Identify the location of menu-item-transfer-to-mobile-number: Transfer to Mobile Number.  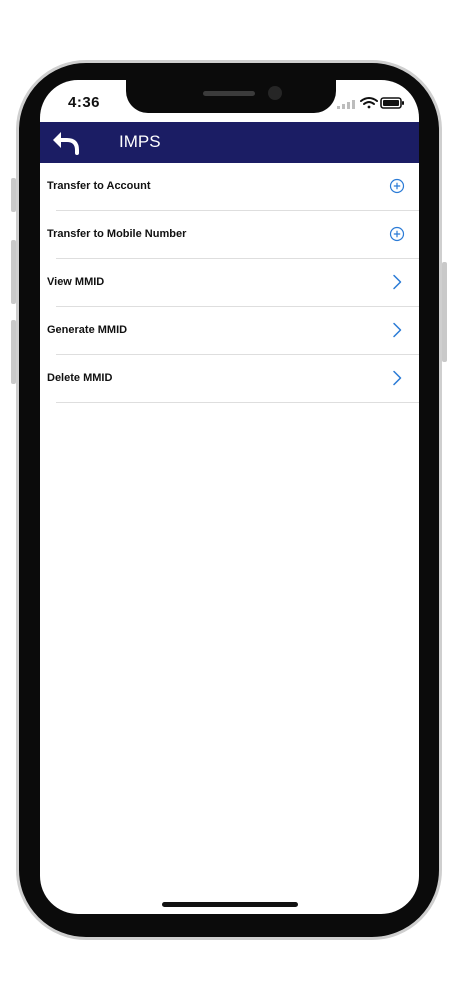
(229, 235).